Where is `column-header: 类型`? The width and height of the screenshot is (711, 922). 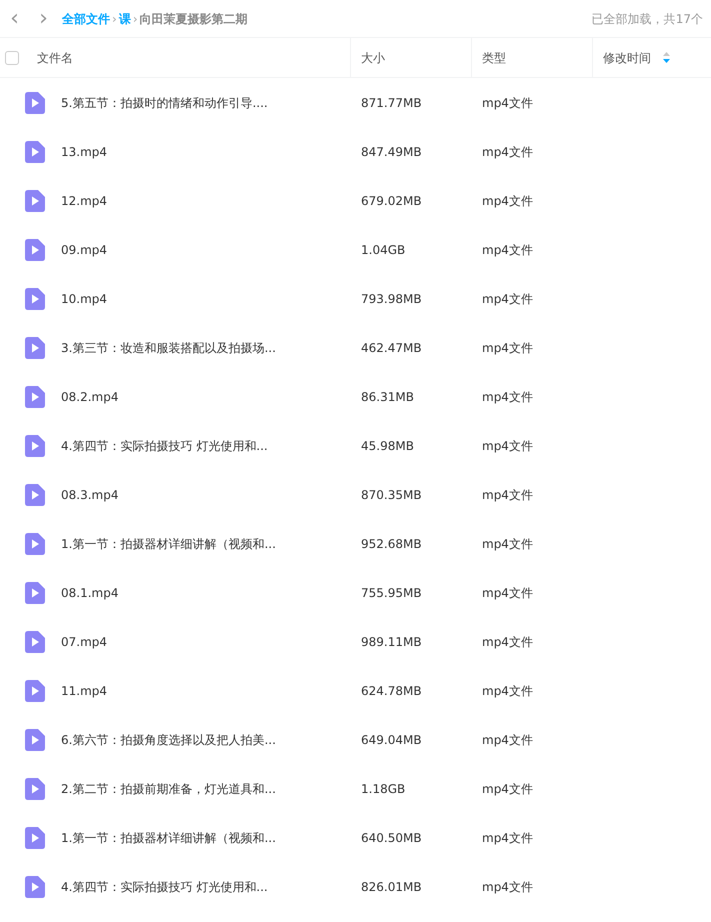 column-header: 类型 is located at coordinates (494, 57).